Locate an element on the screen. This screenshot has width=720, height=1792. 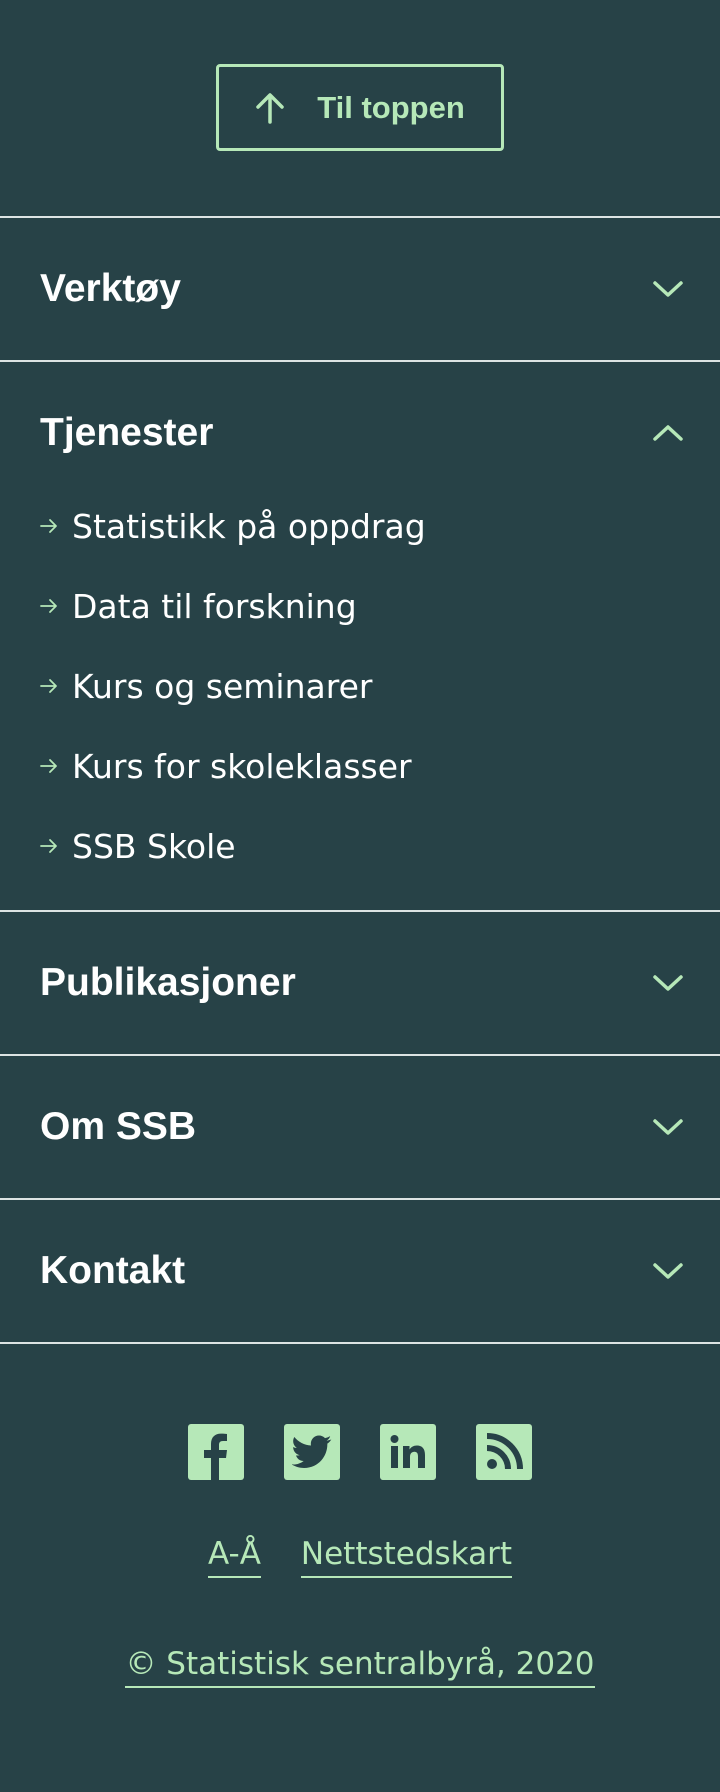
section-om-ssb-header: Om SSB is located at coordinates (360, 1127).